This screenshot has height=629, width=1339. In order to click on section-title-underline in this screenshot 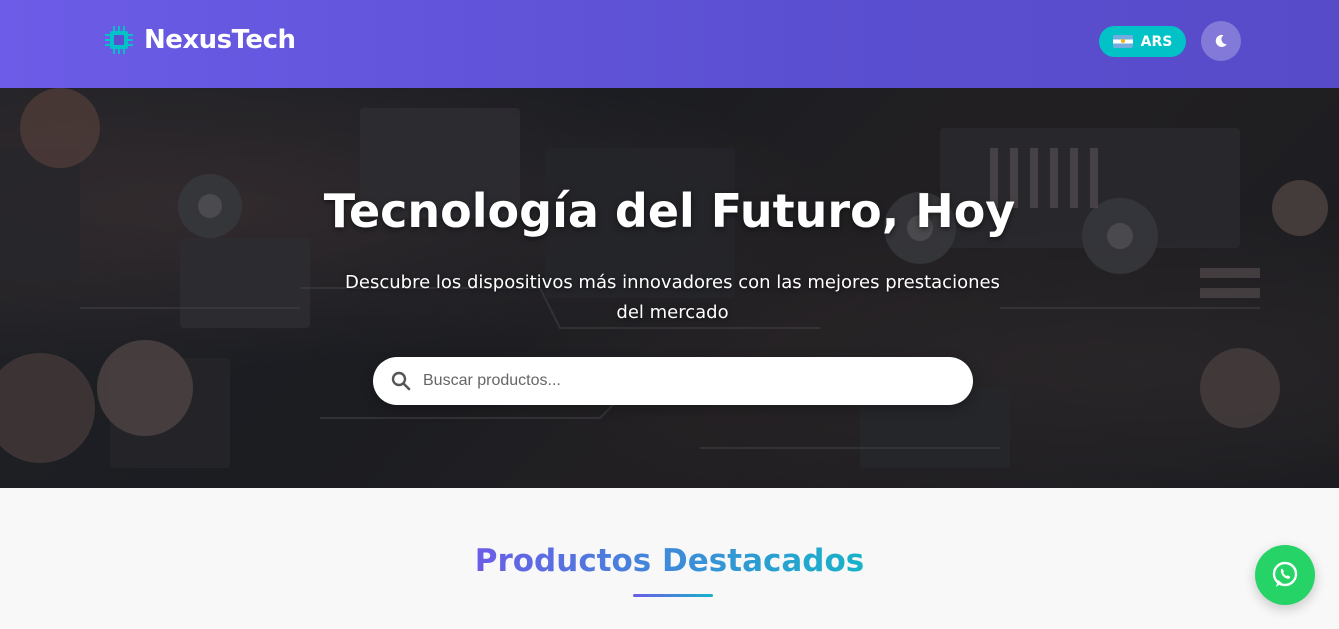, I will do `click(673, 595)`.